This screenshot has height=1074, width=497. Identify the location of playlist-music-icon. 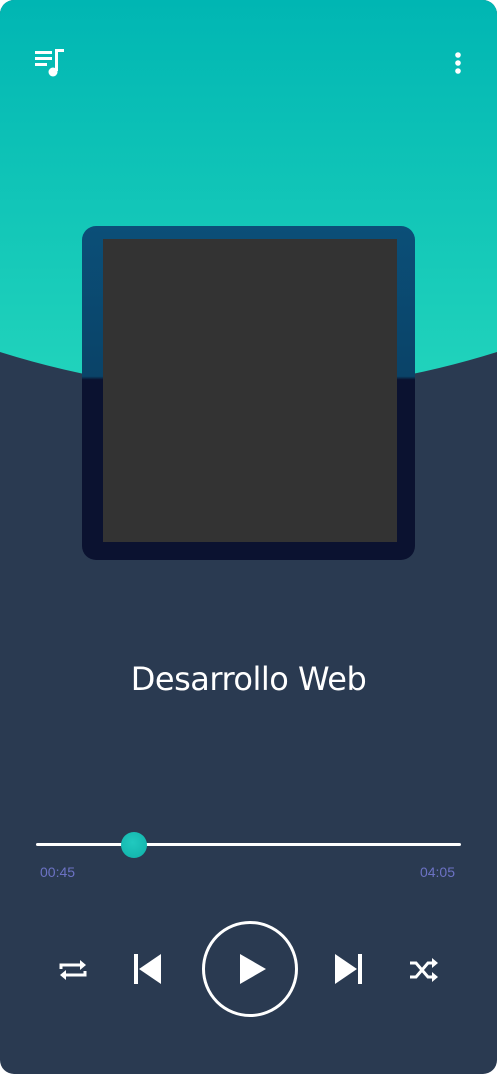
(49, 63).